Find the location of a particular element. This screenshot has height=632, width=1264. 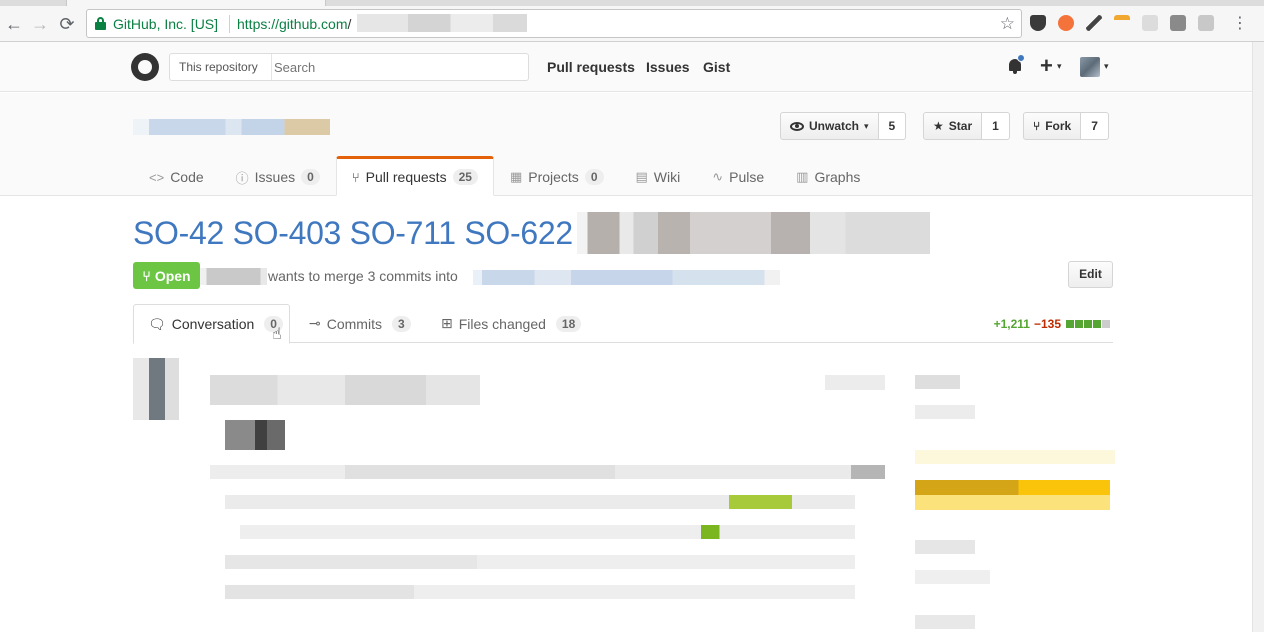

lock-icon is located at coordinates (100, 23).